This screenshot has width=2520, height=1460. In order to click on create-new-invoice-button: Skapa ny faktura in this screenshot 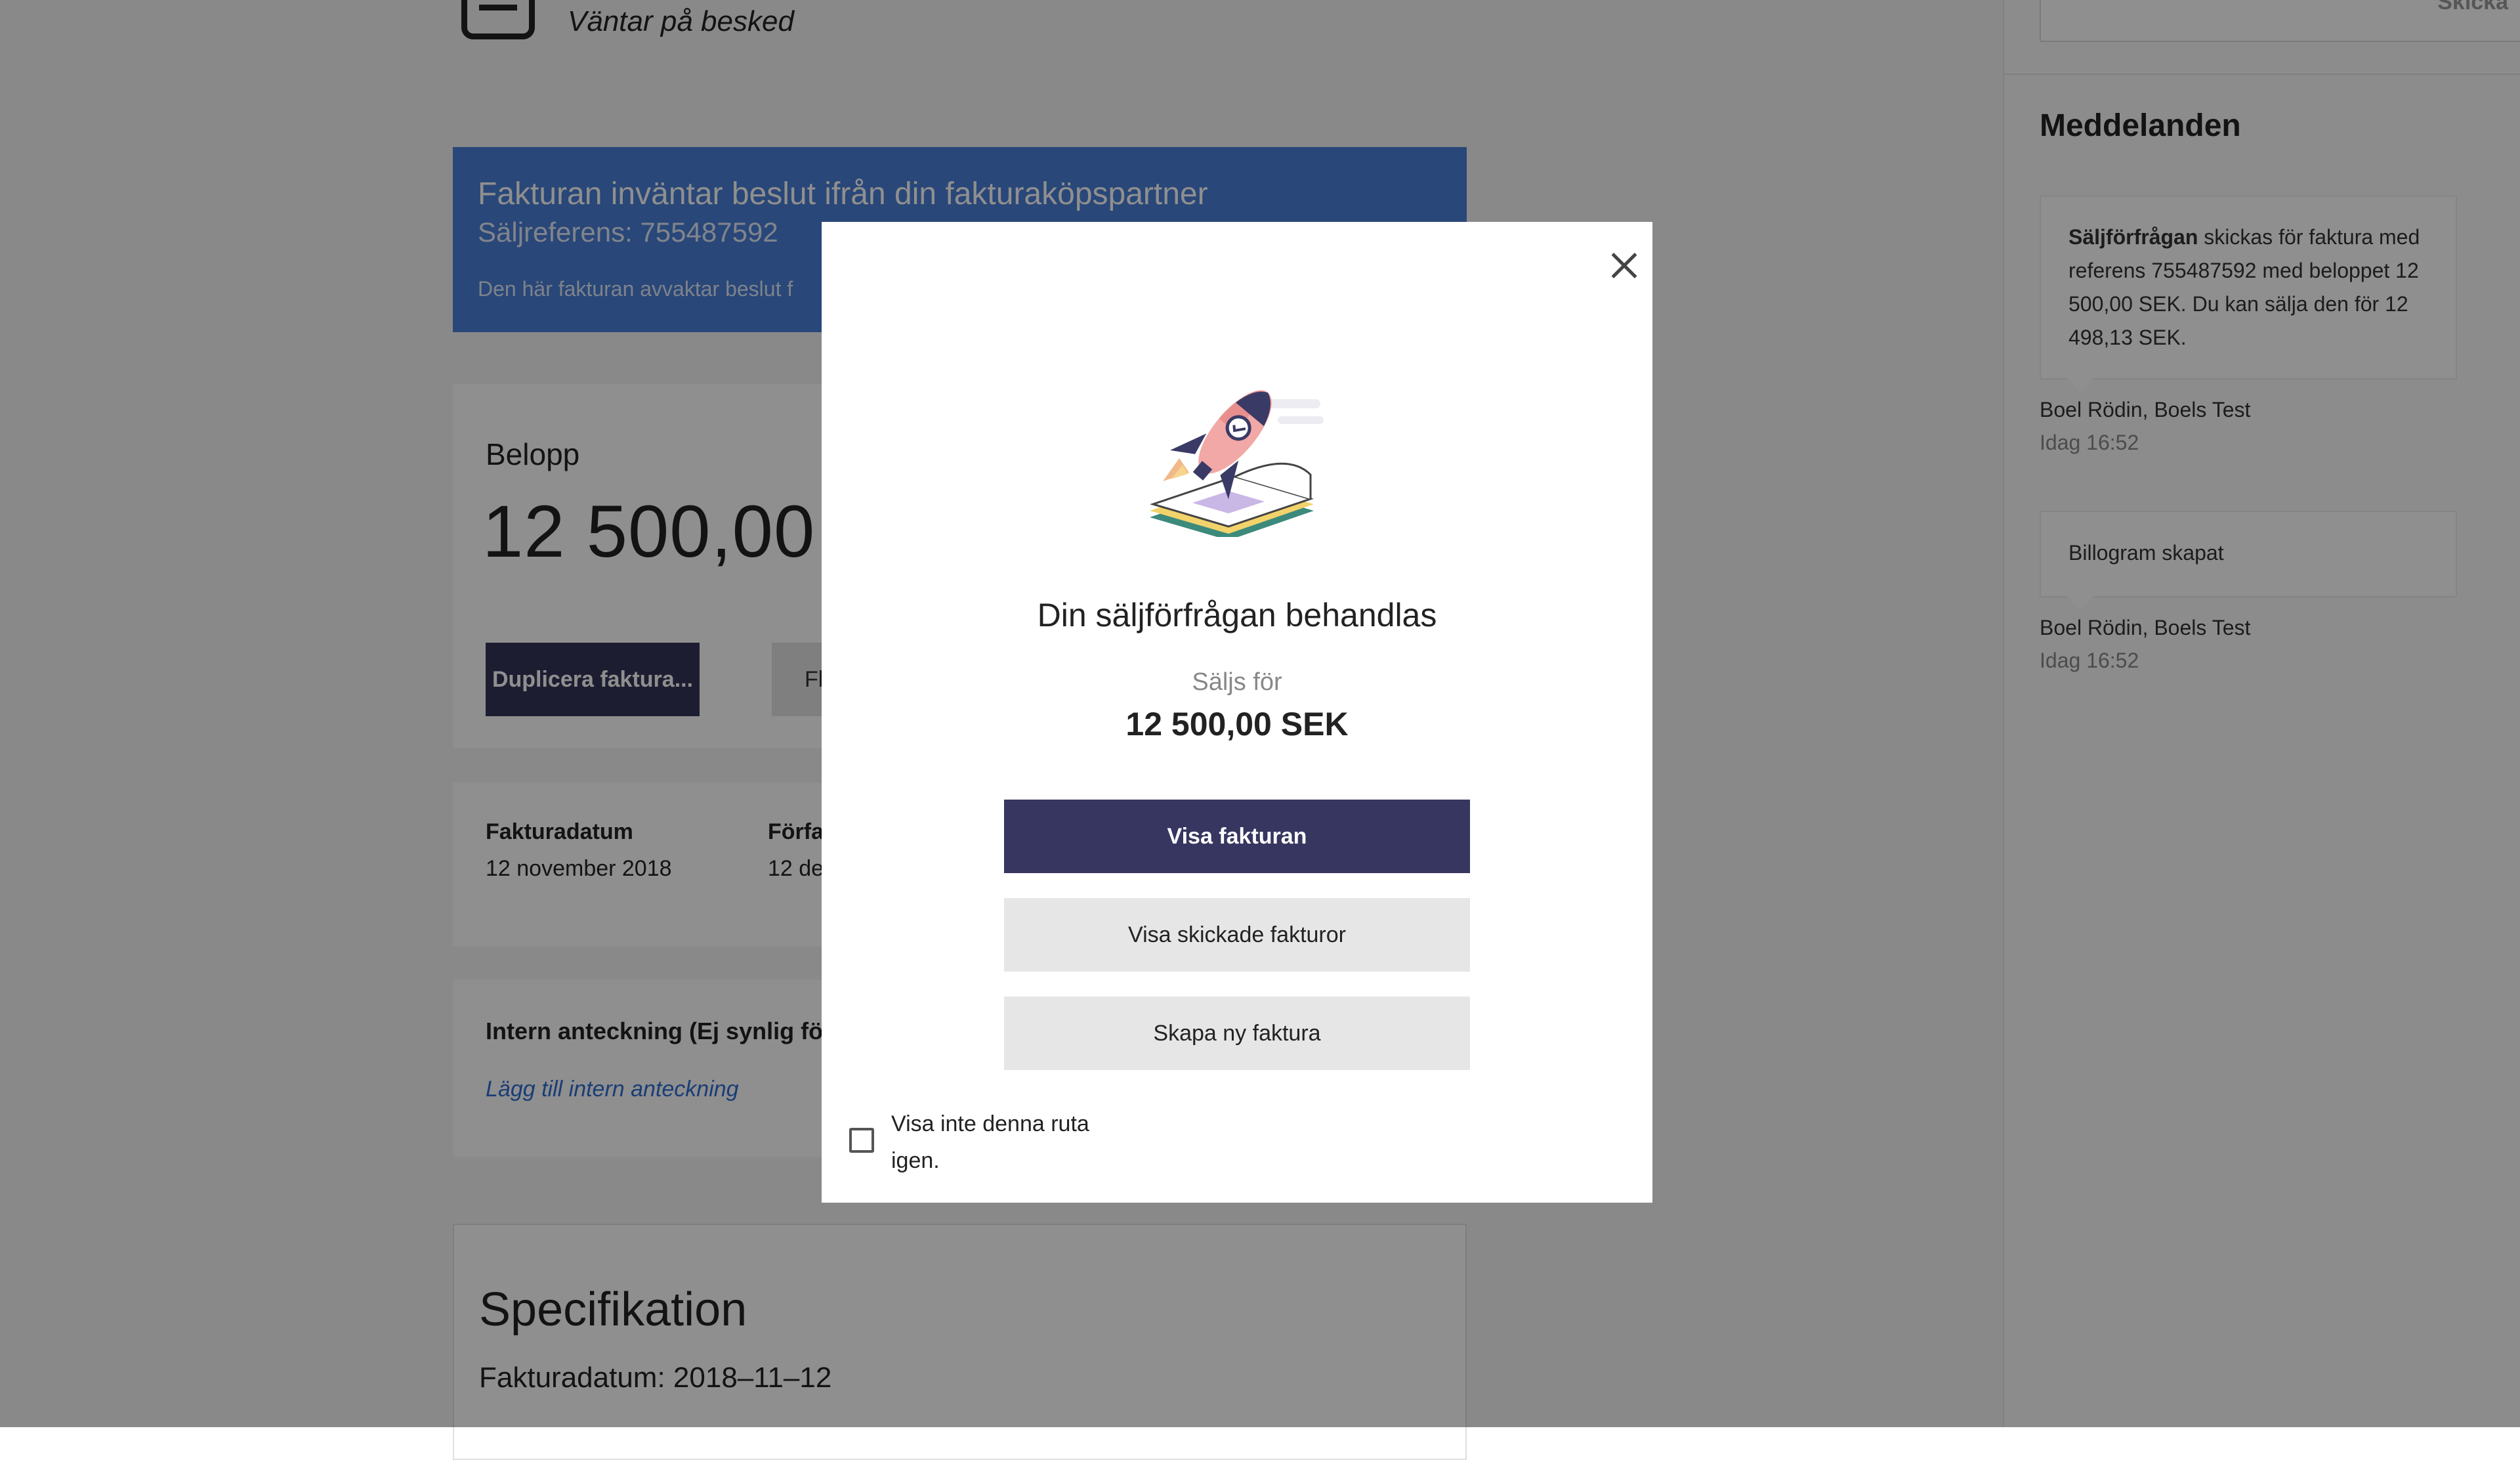, I will do `click(1237, 1033)`.